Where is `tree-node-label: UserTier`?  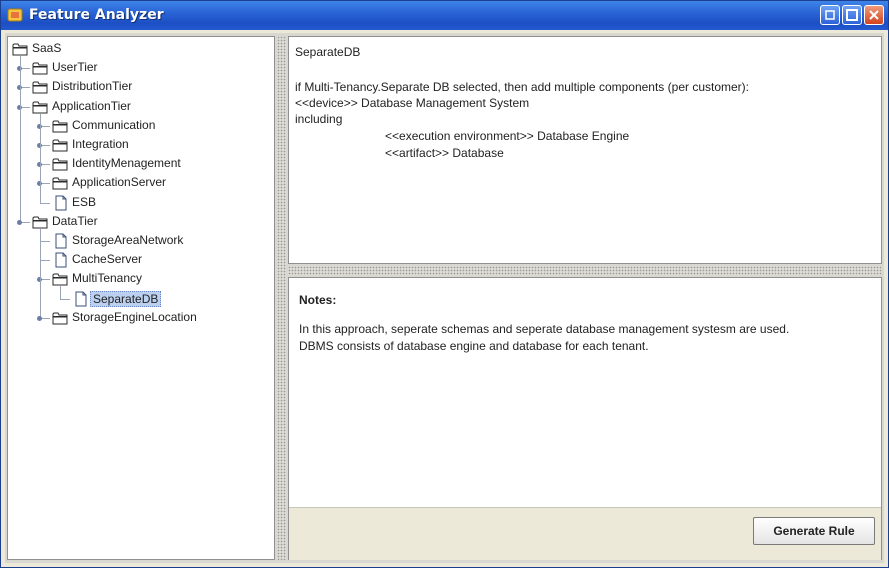
tree-node-label: UserTier is located at coordinates (75, 67).